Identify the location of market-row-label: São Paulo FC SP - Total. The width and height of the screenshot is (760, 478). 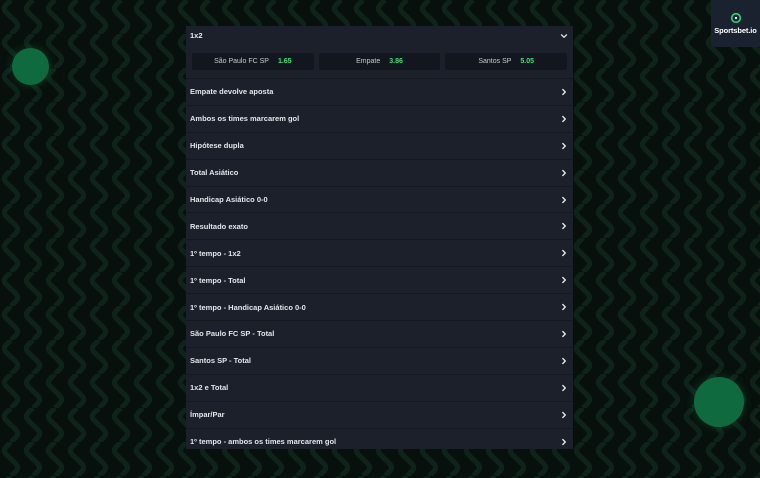
(232, 334).